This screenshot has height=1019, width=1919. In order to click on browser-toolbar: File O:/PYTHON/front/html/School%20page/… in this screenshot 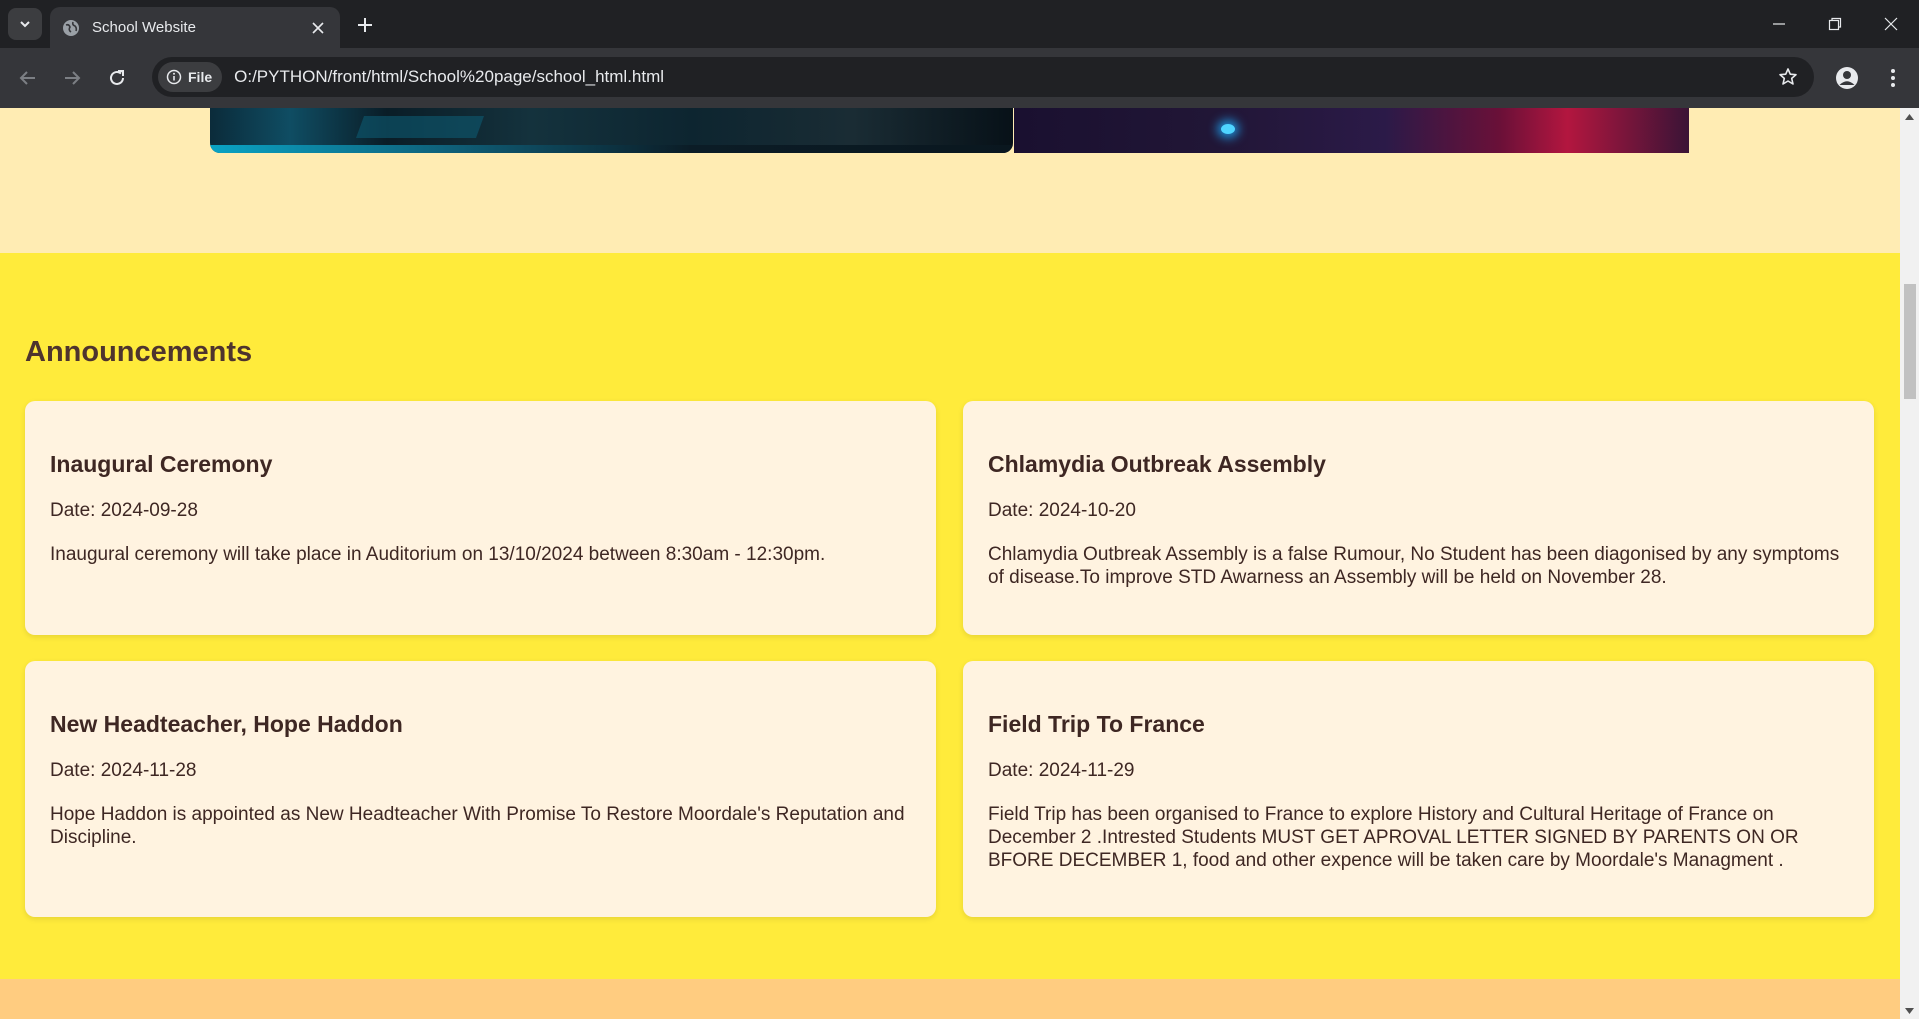, I will do `click(959, 78)`.